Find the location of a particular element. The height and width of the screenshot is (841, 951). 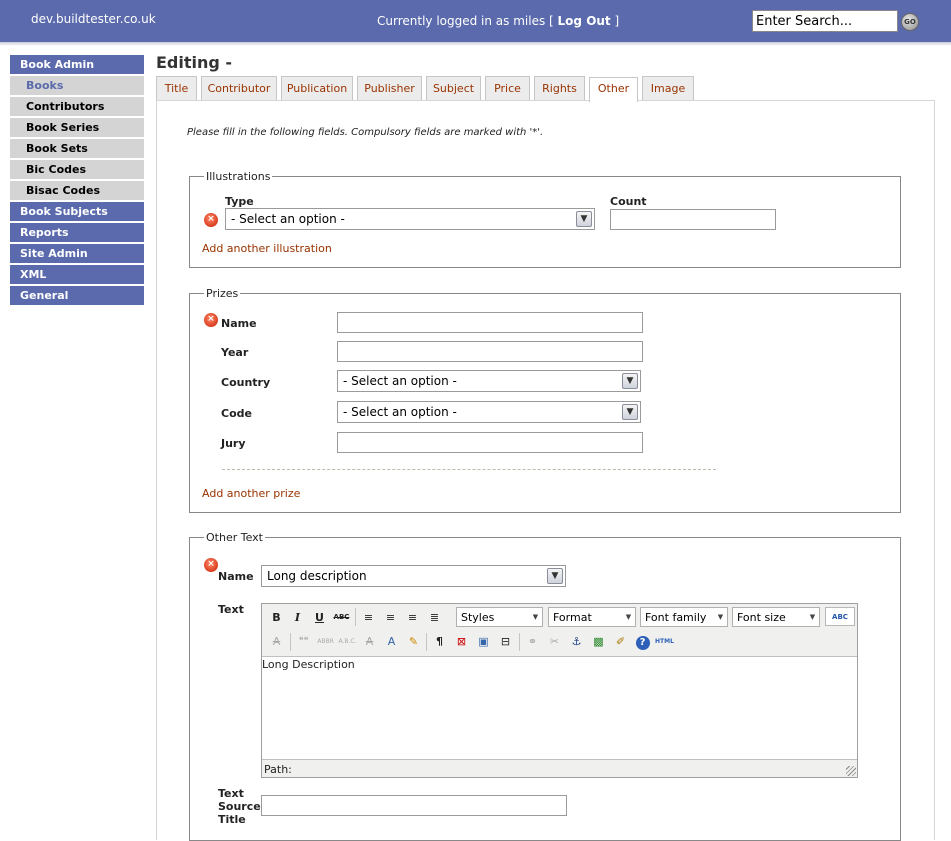

styles-value: Styles is located at coordinates (478, 617).